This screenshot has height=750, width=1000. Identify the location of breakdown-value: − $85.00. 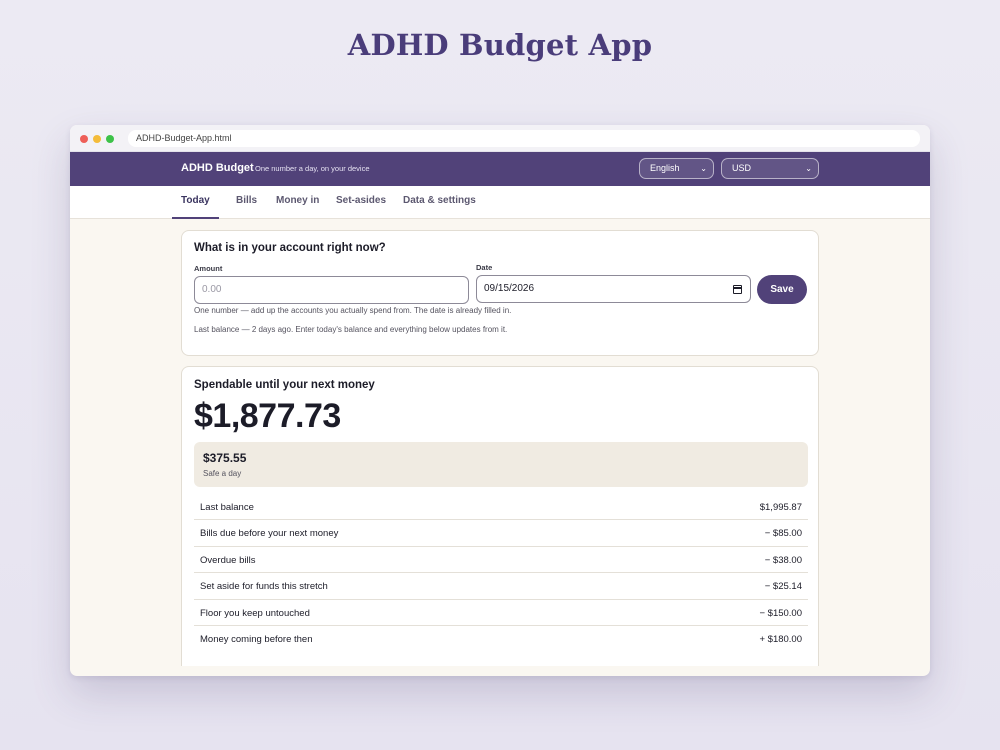
(783, 534).